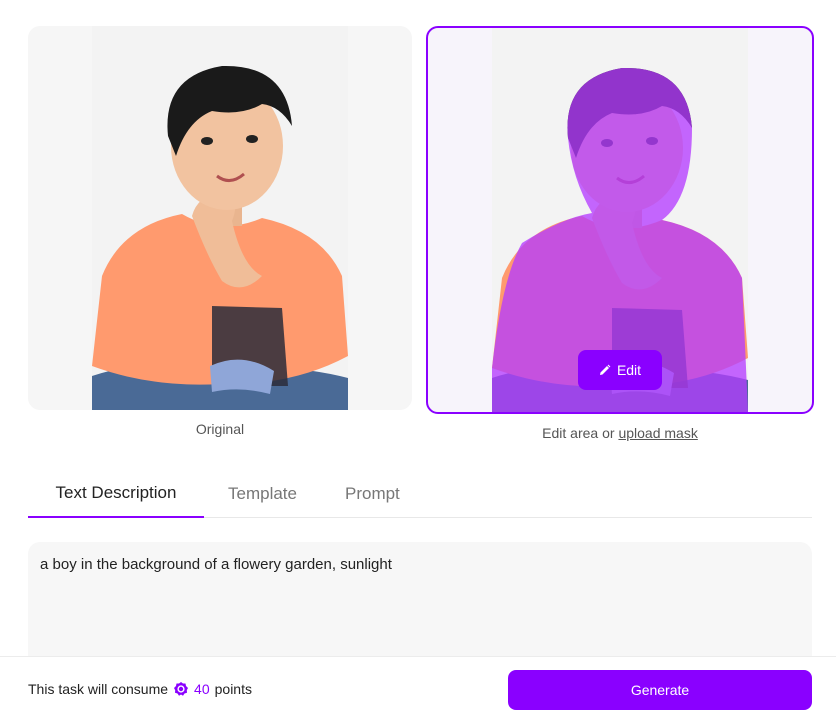  I want to click on points-consumption-info: This task will consume 40 points, so click(140, 689).